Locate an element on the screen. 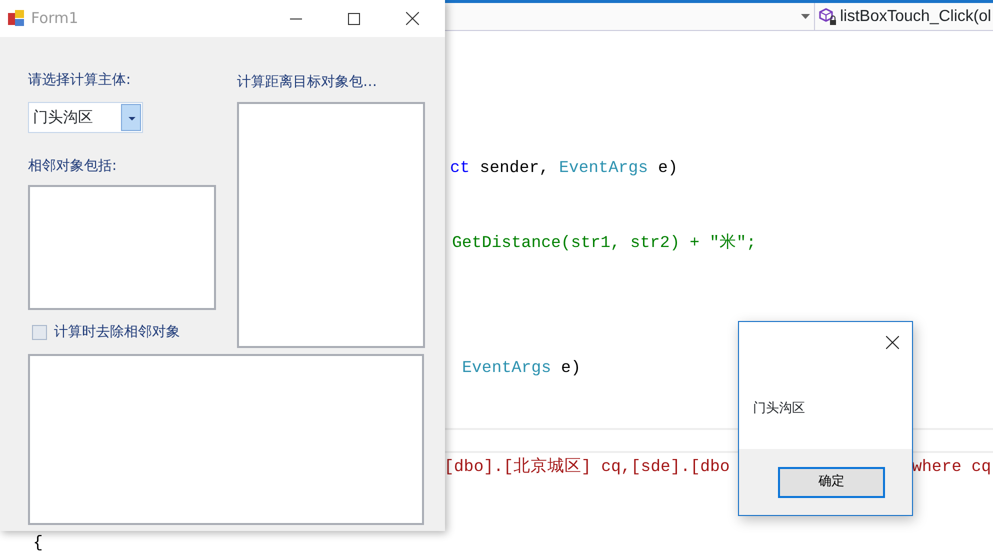 Image resolution: width=993 pixels, height=554 pixels. field-label: 请选择计算主体: is located at coordinates (80, 80).